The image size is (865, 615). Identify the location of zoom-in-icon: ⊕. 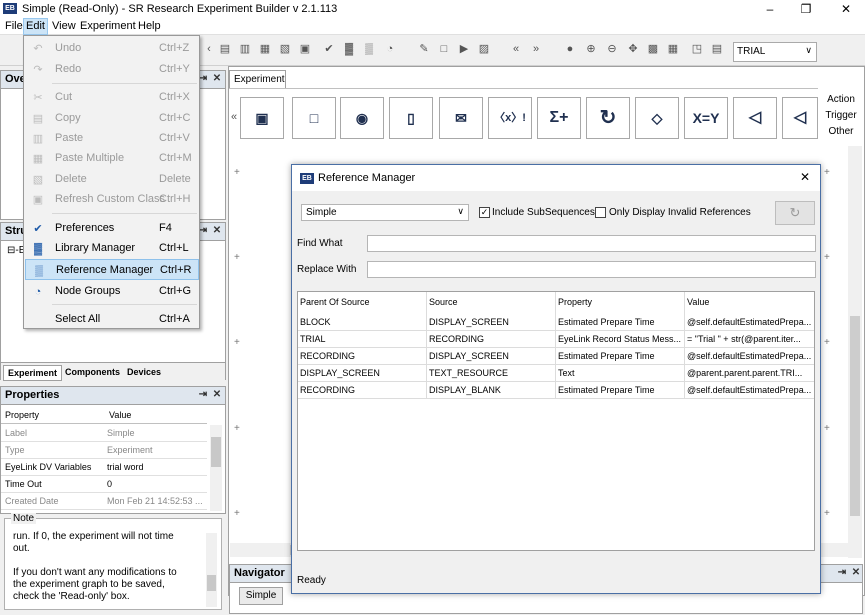
(591, 49).